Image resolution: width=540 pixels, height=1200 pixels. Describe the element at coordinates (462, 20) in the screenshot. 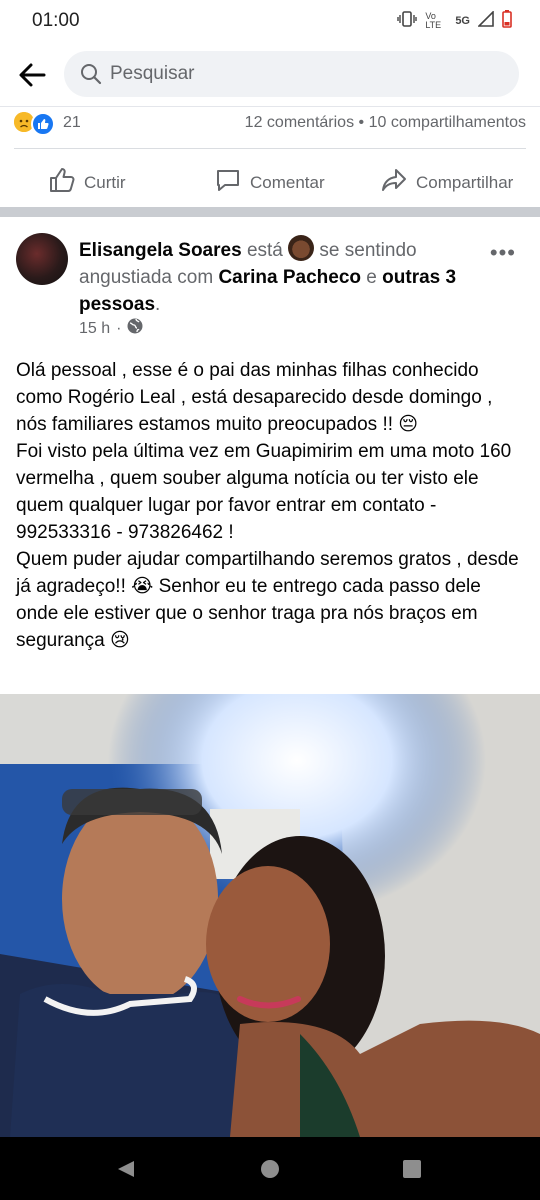

I see `network-label: 5G` at that location.